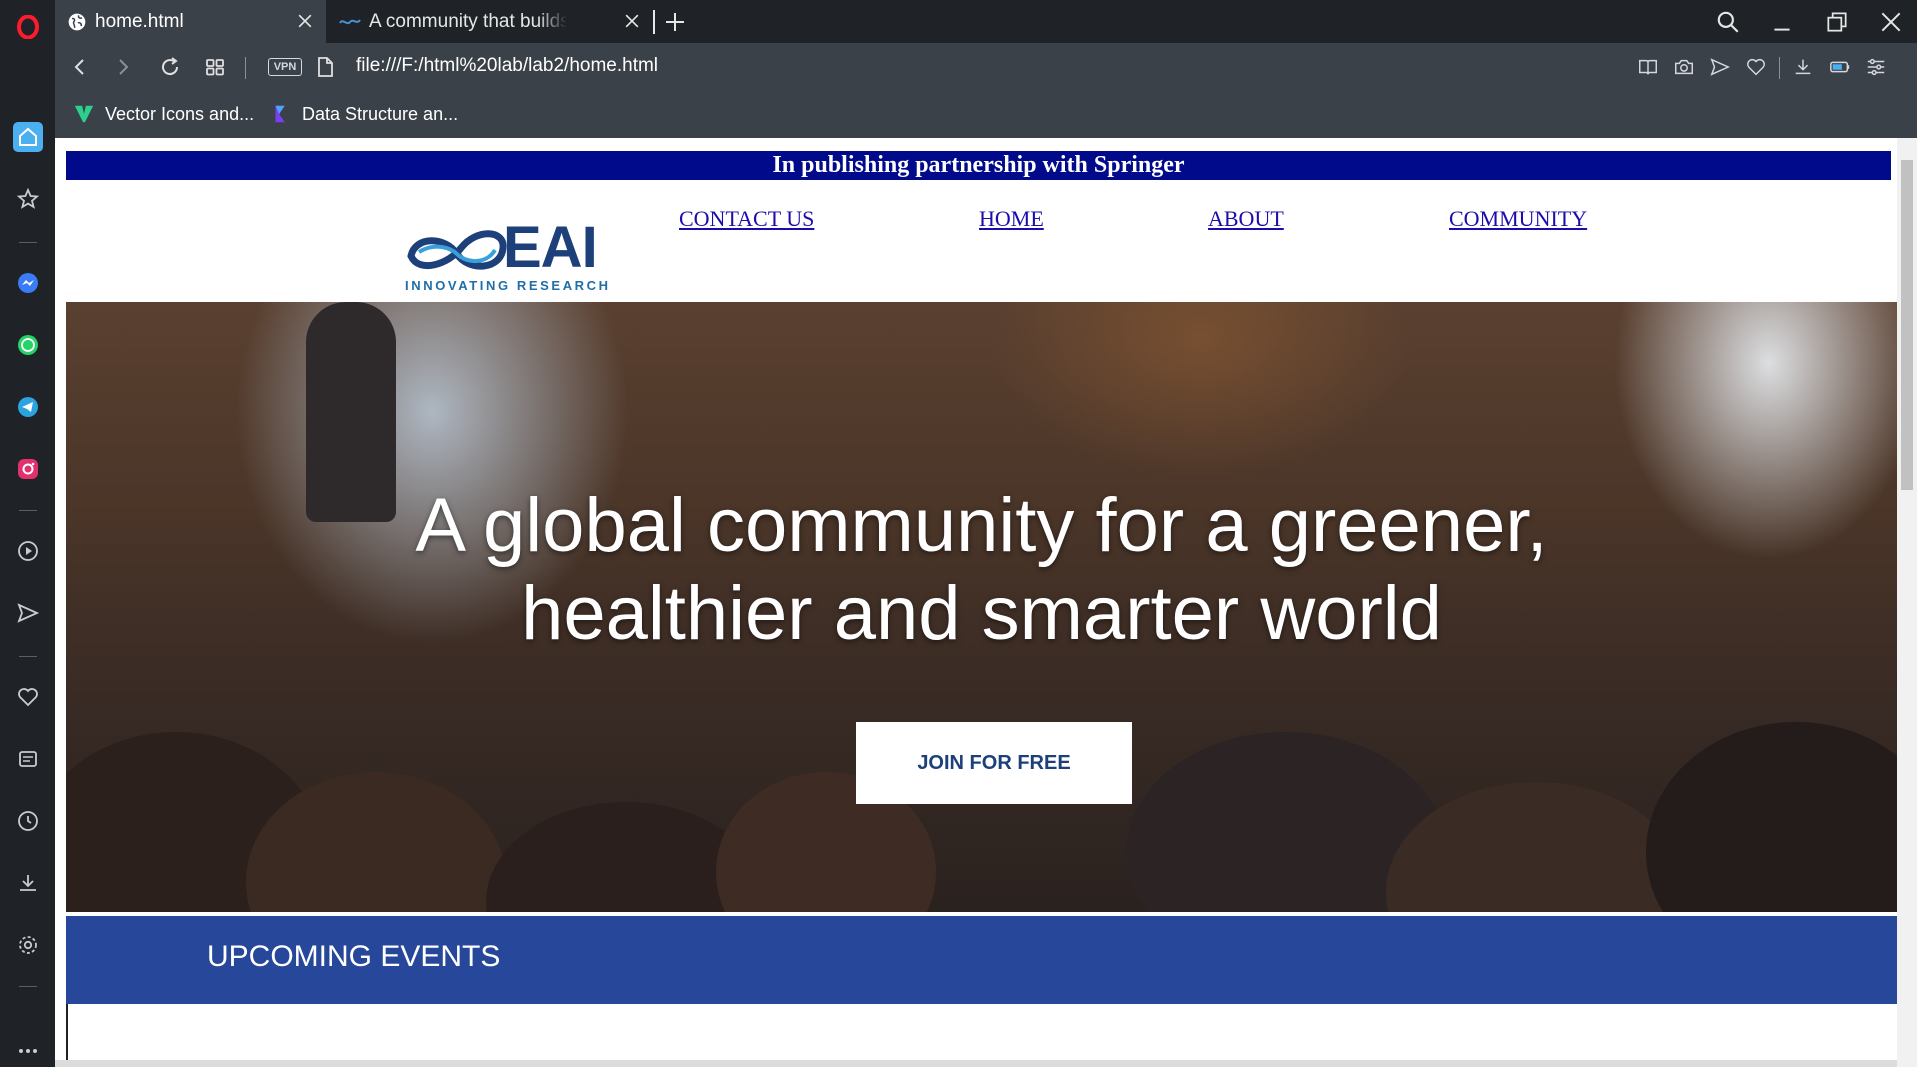 The image size is (1917, 1067). What do you see at coordinates (1837, 22) in the screenshot?
I see `restore-icon` at bounding box center [1837, 22].